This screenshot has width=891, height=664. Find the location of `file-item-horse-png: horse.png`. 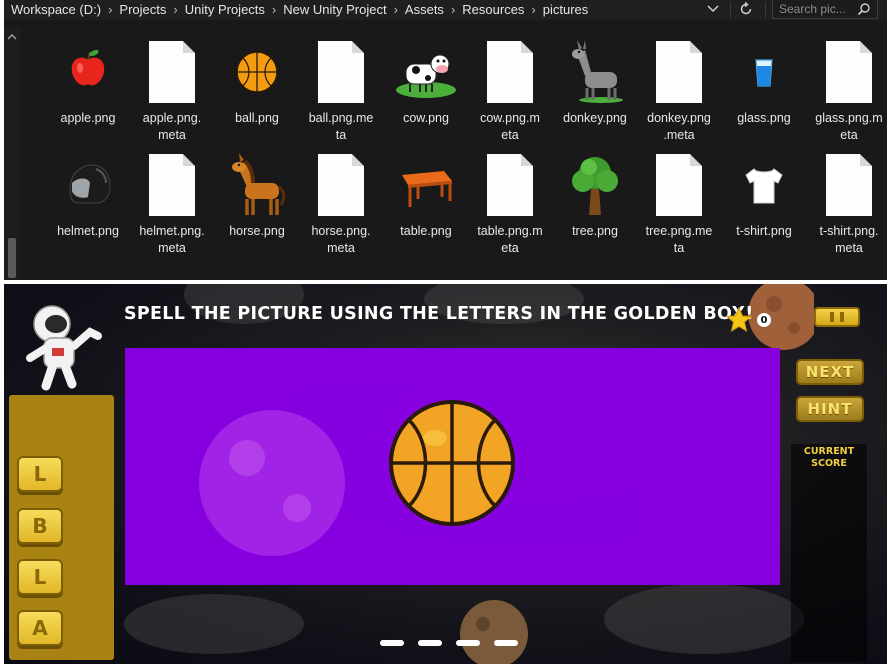

file-item-horse-png: horse.png is located at coordinates (253, 197).